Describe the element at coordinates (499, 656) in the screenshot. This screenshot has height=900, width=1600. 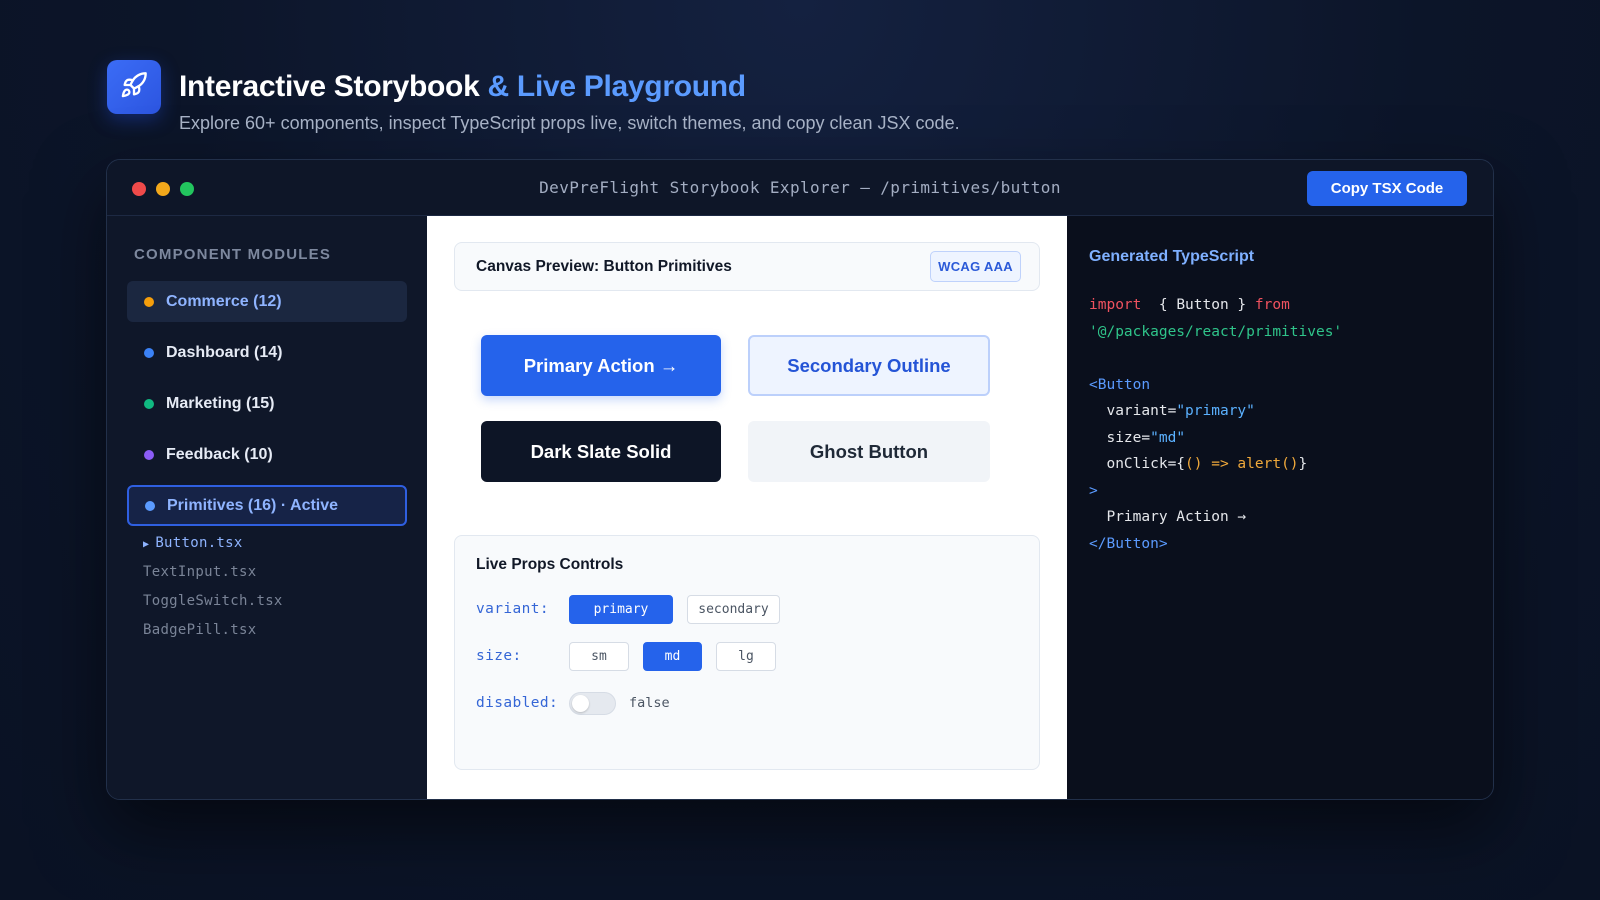
I see `size-label: size:` at that location.